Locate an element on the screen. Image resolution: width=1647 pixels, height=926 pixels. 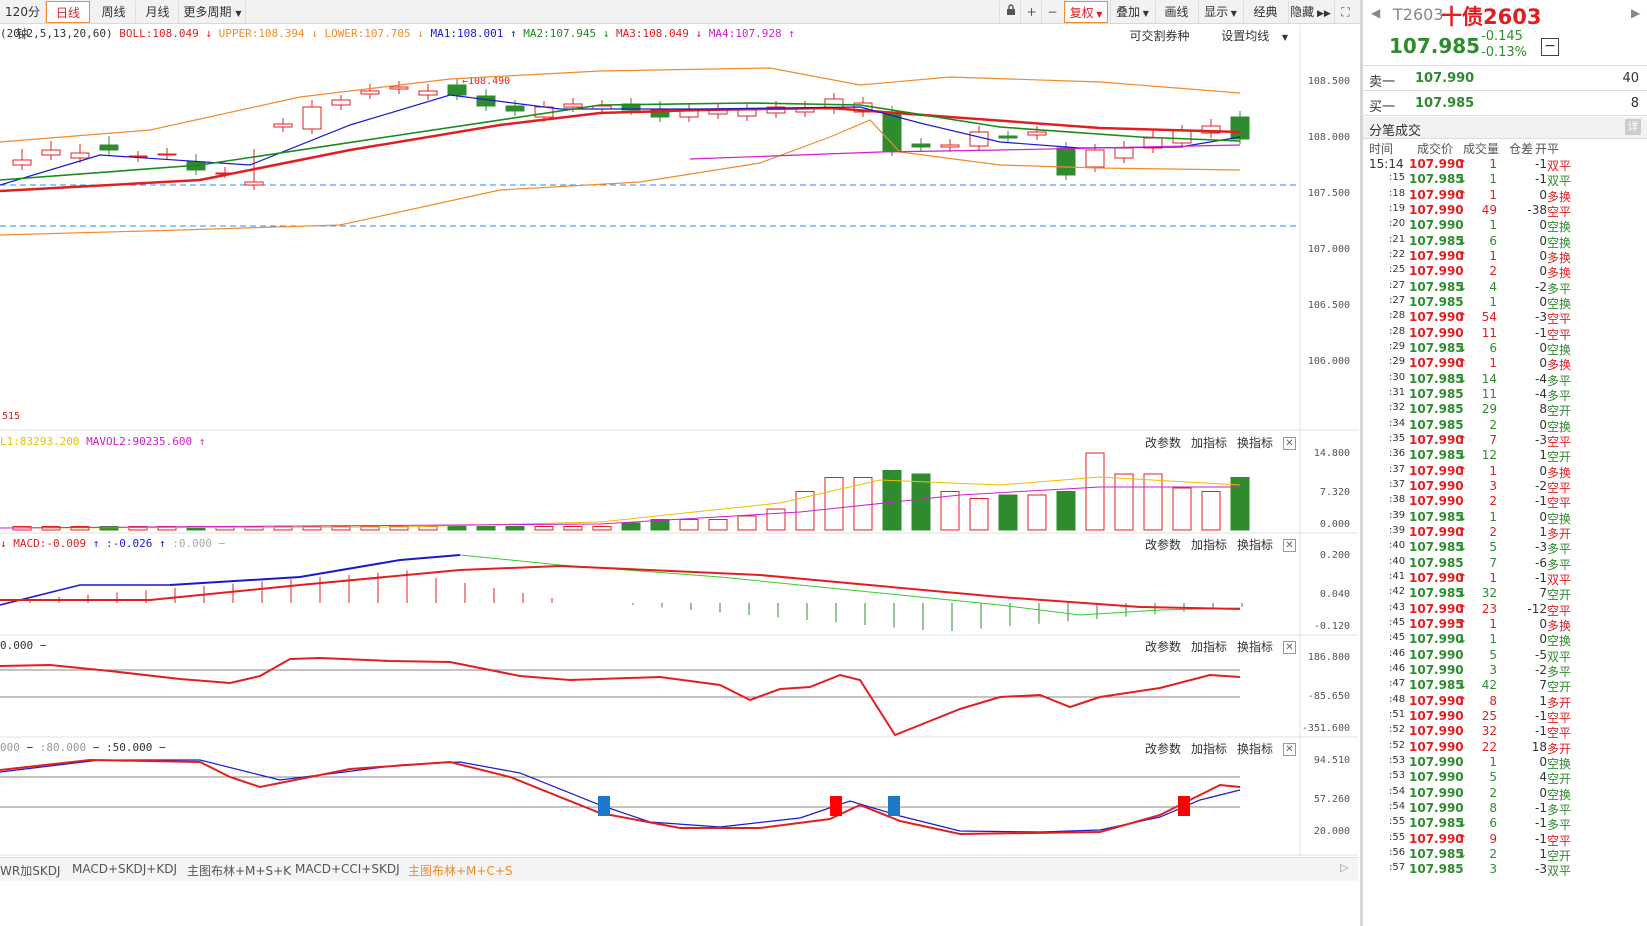
trade-arrow: ↑ is located at coordinates (1462, 623).